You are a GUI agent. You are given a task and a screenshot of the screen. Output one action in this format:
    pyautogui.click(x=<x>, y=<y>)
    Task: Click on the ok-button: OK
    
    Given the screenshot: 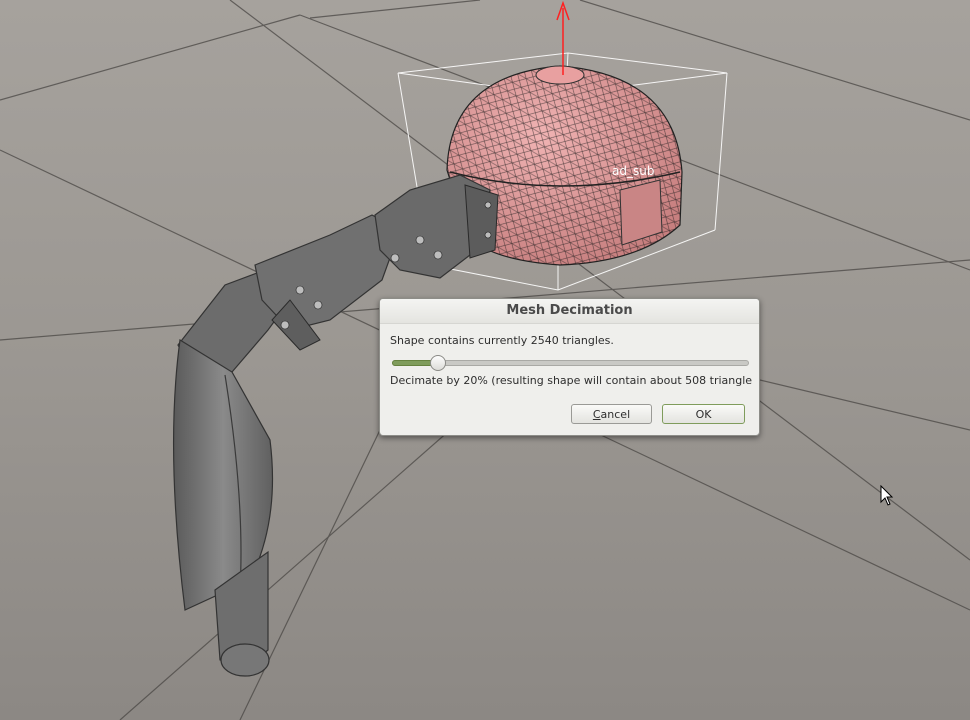 What is the action you would take?
    pyautogui.click(x=703, y=414)
    